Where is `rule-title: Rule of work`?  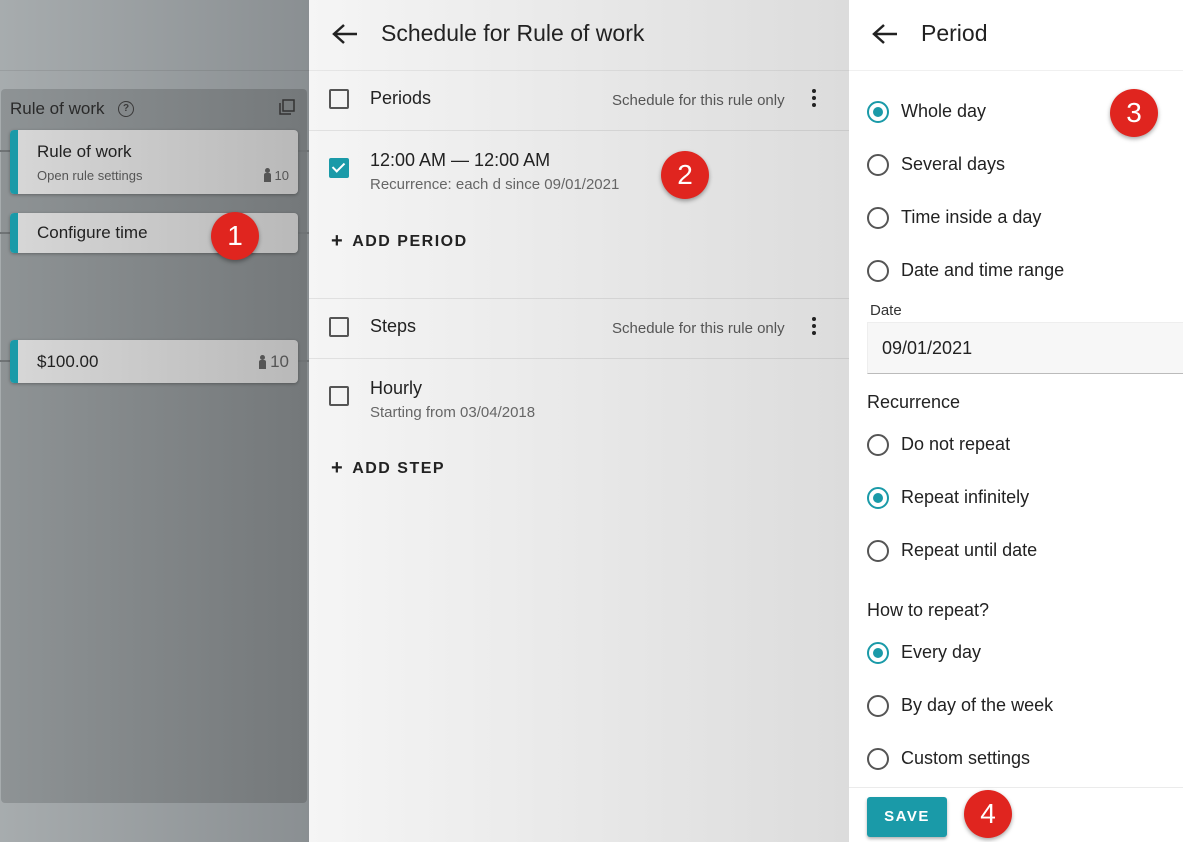
rule-title: Rule of work is located at coordinates (57, 108).